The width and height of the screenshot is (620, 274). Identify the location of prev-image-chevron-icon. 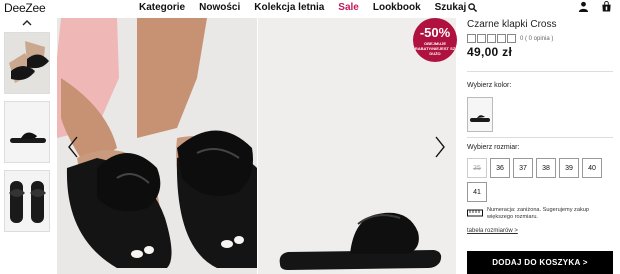
(73, 147).